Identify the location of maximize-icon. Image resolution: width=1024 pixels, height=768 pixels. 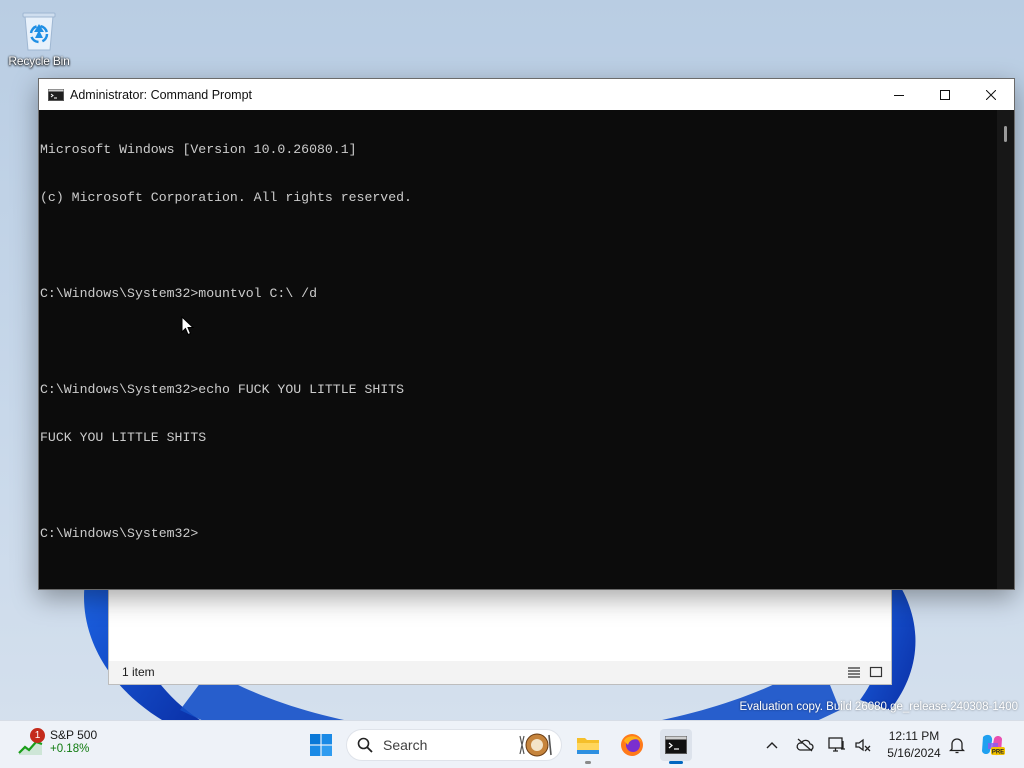
(945, 94).